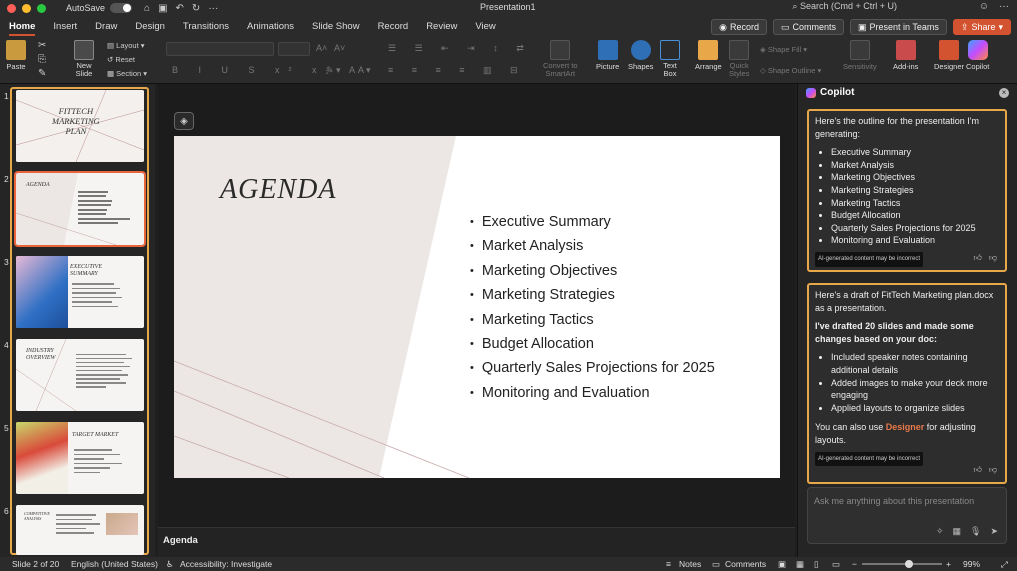 This screenshot has height=571, width=1017. I want to click on highlight-icon: ✎ ▾, so click(333, 70).